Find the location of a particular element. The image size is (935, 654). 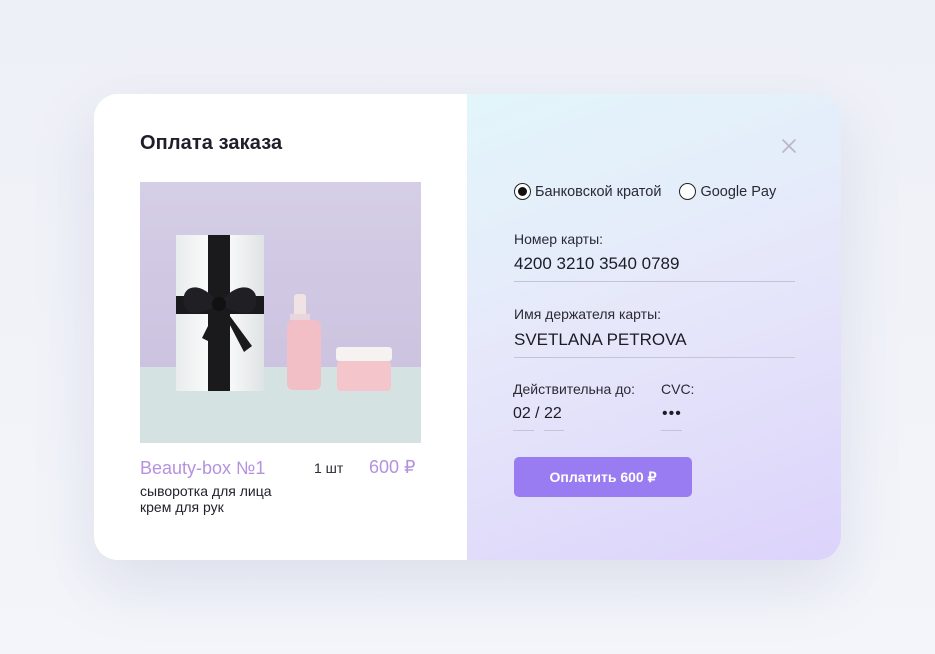

card-number-label: Номер карты: is located at coordinates (559, 239).